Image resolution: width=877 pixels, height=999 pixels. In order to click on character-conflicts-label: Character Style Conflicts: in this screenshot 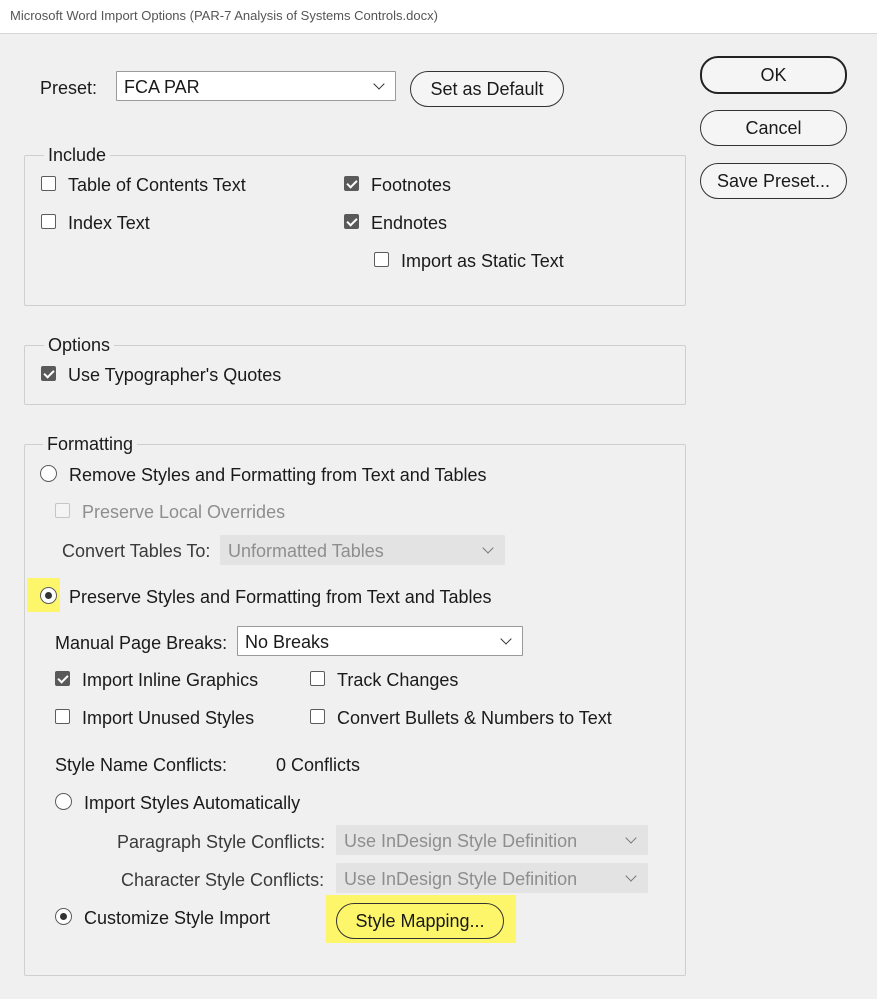, I will do `click(223, 880)`.